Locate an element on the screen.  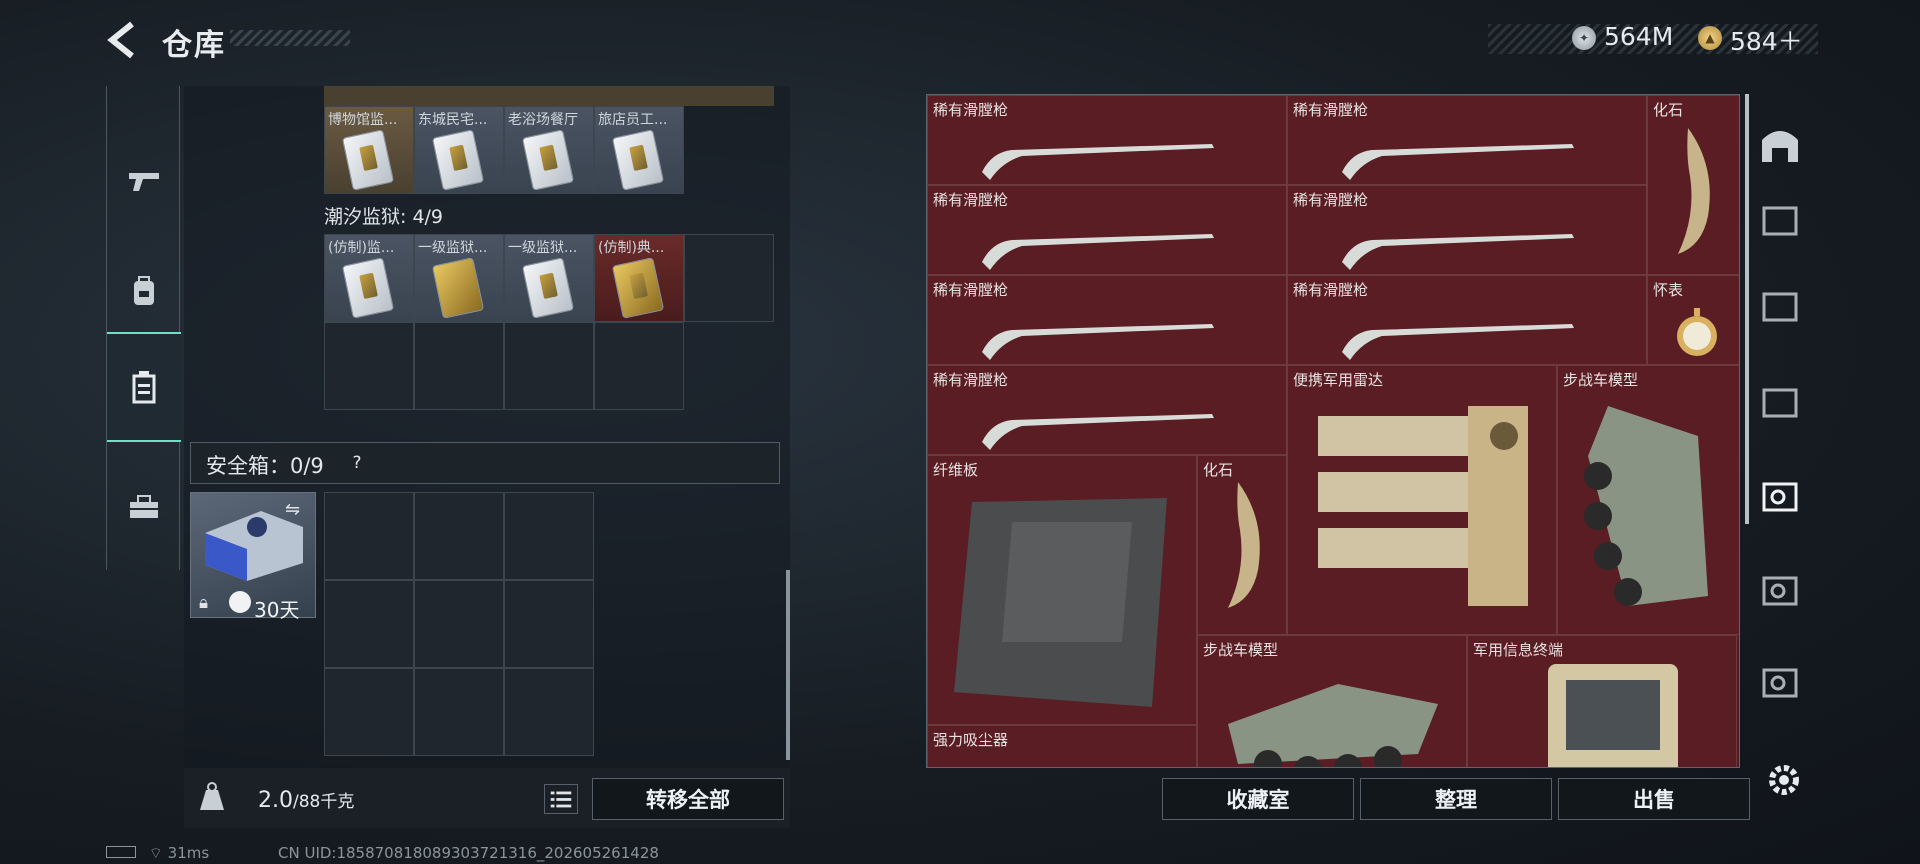
weight-value: 2.0 is located at coordinates (275, 800).